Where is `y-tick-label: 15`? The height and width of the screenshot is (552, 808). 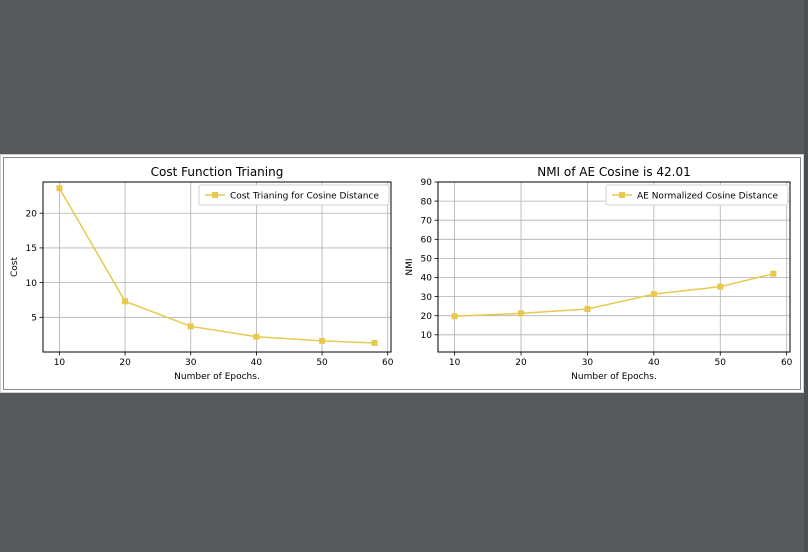
y-tick-label: 15 is located at coordinates (31, 249).